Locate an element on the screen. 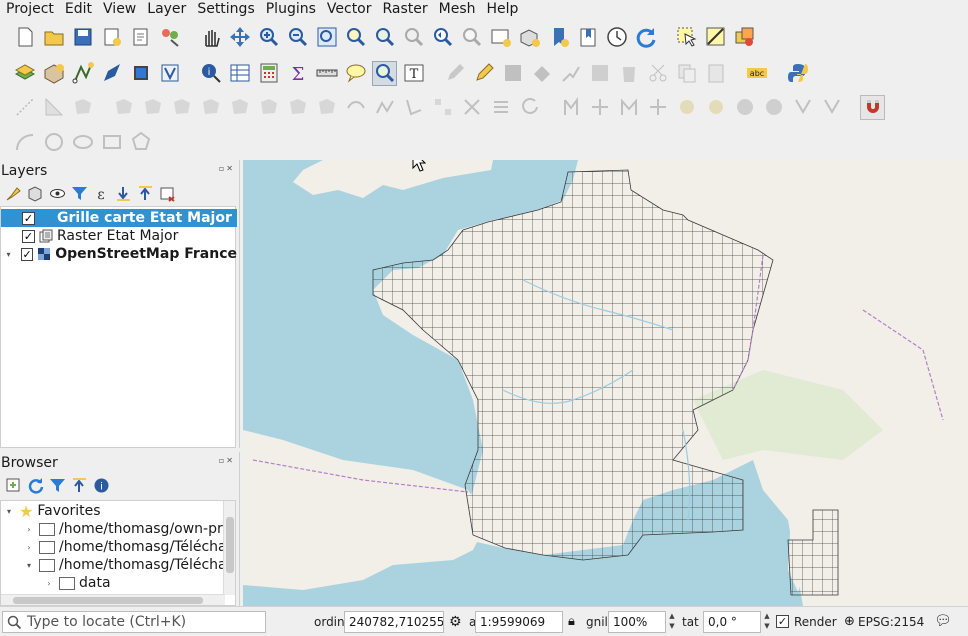 The image size is (968, 636). split-features-icon is located at coordinates (239, 107).